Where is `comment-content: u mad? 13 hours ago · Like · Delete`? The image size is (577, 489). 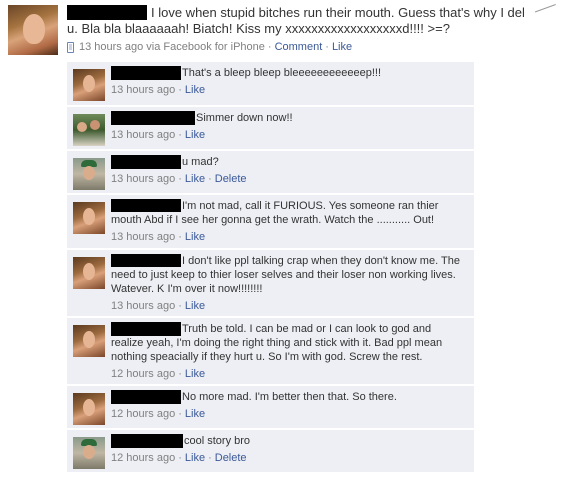
comment-content: u mad? 13 hours ago · Like · Delete is located at coordinates (288, 170).